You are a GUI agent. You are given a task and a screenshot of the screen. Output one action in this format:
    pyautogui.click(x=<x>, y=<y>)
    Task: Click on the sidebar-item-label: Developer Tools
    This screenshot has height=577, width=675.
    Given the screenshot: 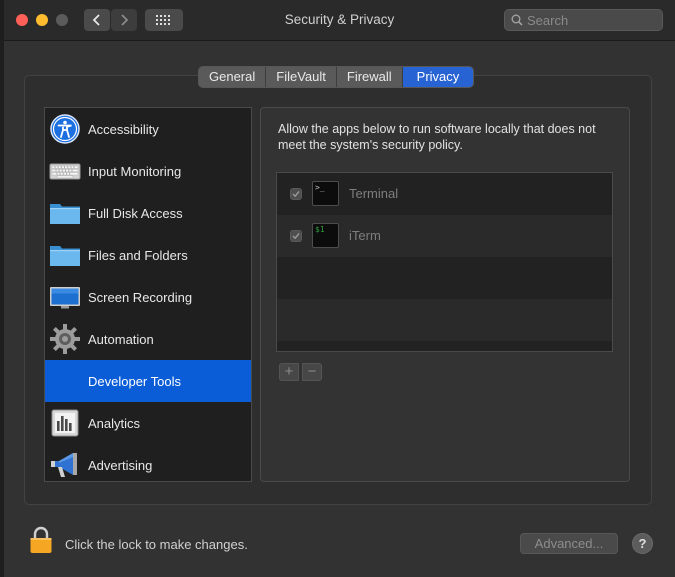 What is the action you would take?
    pyautogui.click(x=134, y=381)
    